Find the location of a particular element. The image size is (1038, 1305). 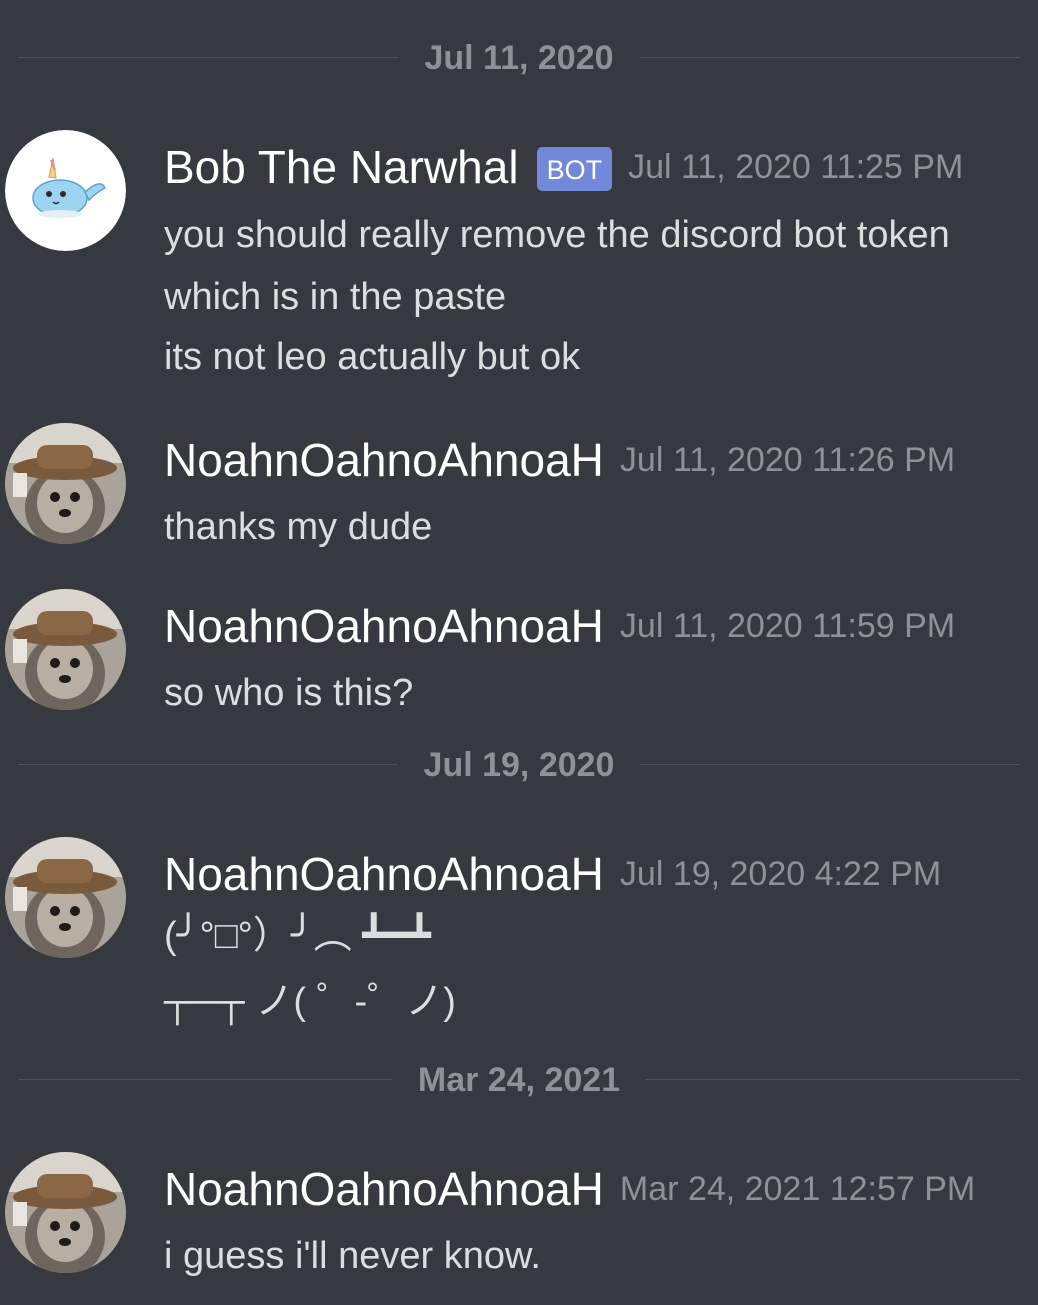

date-divider: Mar 24, 2021 is located at coordinates (519, 1080).